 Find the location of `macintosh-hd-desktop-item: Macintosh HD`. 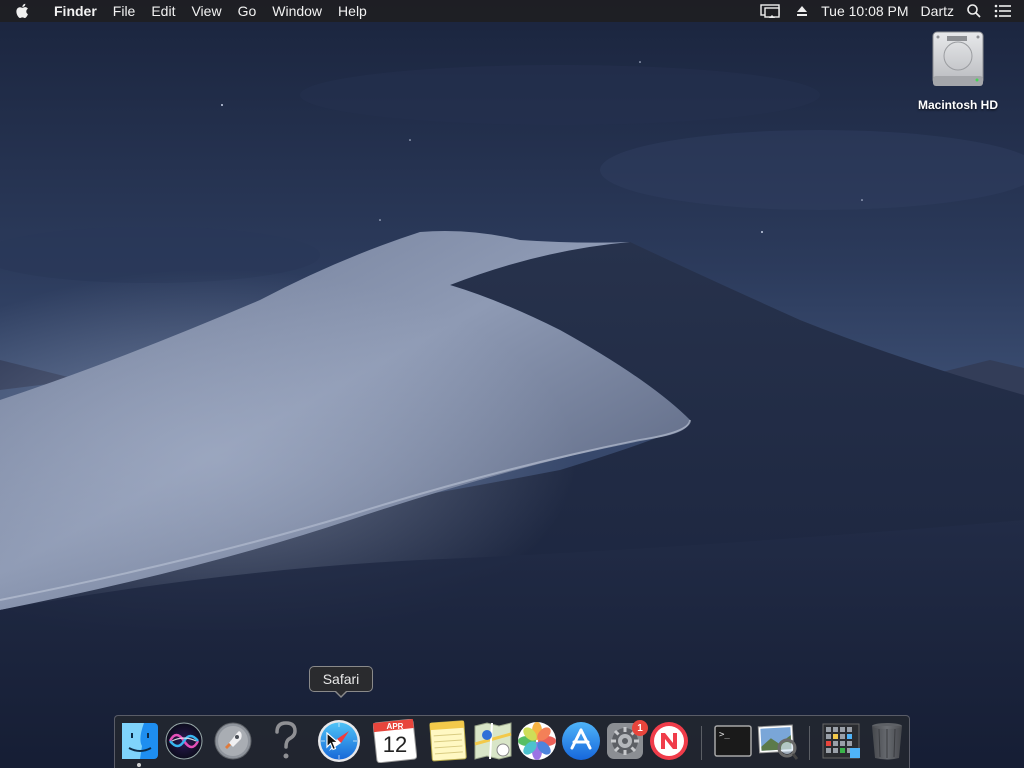

macintosh-hd-desktop-item: Macintosh HD is located at coordinates (958, 71).